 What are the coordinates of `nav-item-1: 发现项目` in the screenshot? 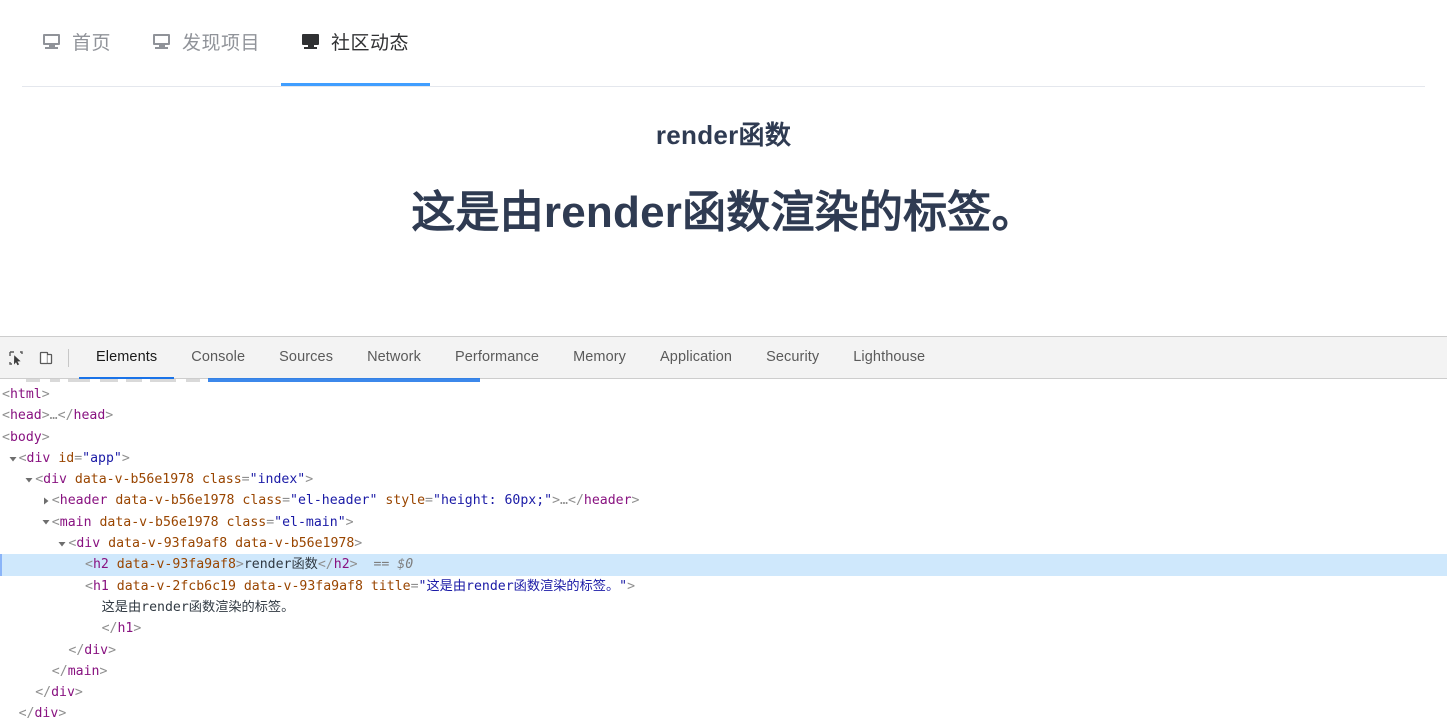 It's located at (206, 43).